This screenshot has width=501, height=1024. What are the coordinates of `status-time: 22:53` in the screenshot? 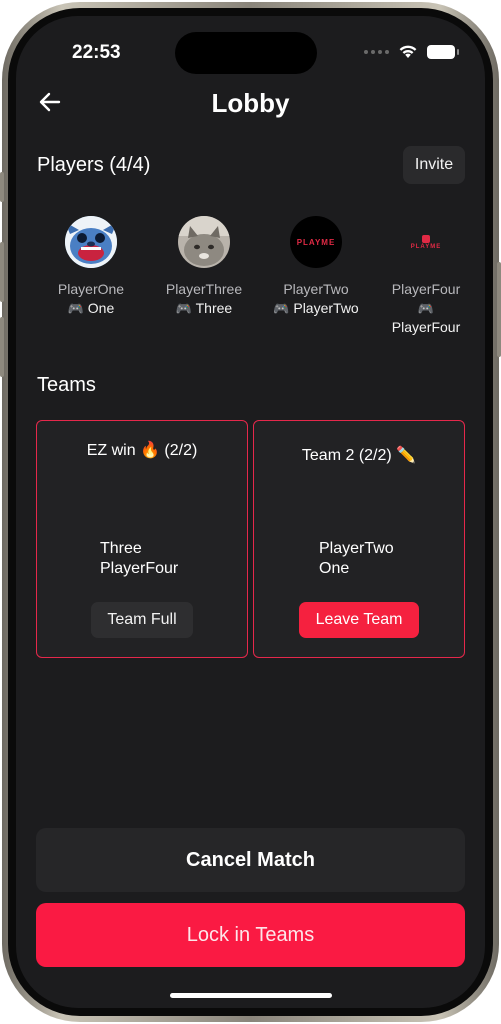 It's located at (96, 52).